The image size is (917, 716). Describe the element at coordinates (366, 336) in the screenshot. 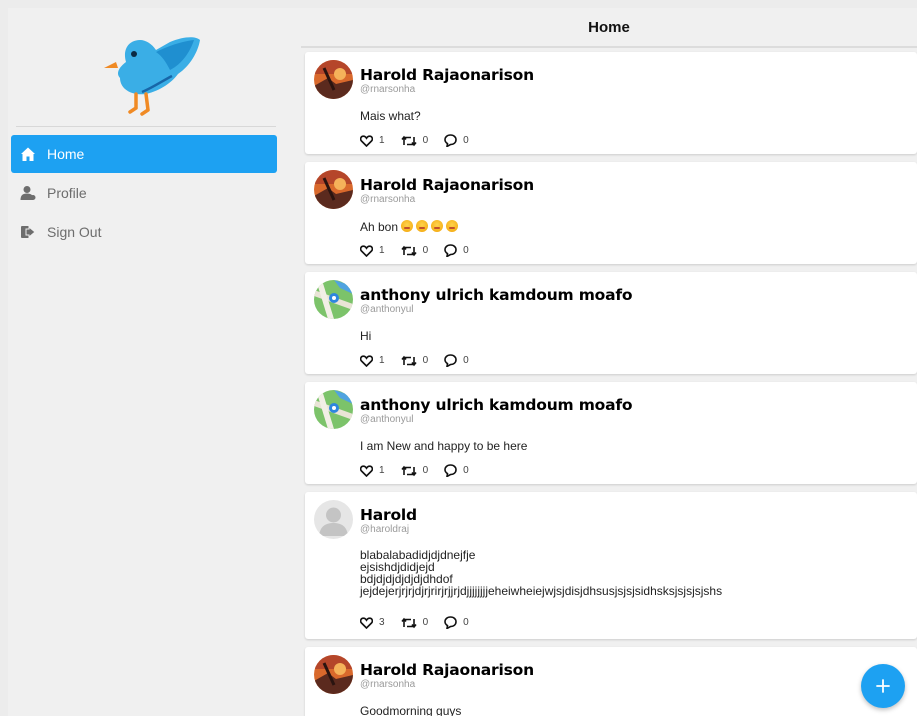

I see `tweet-text: Hi` at that location.